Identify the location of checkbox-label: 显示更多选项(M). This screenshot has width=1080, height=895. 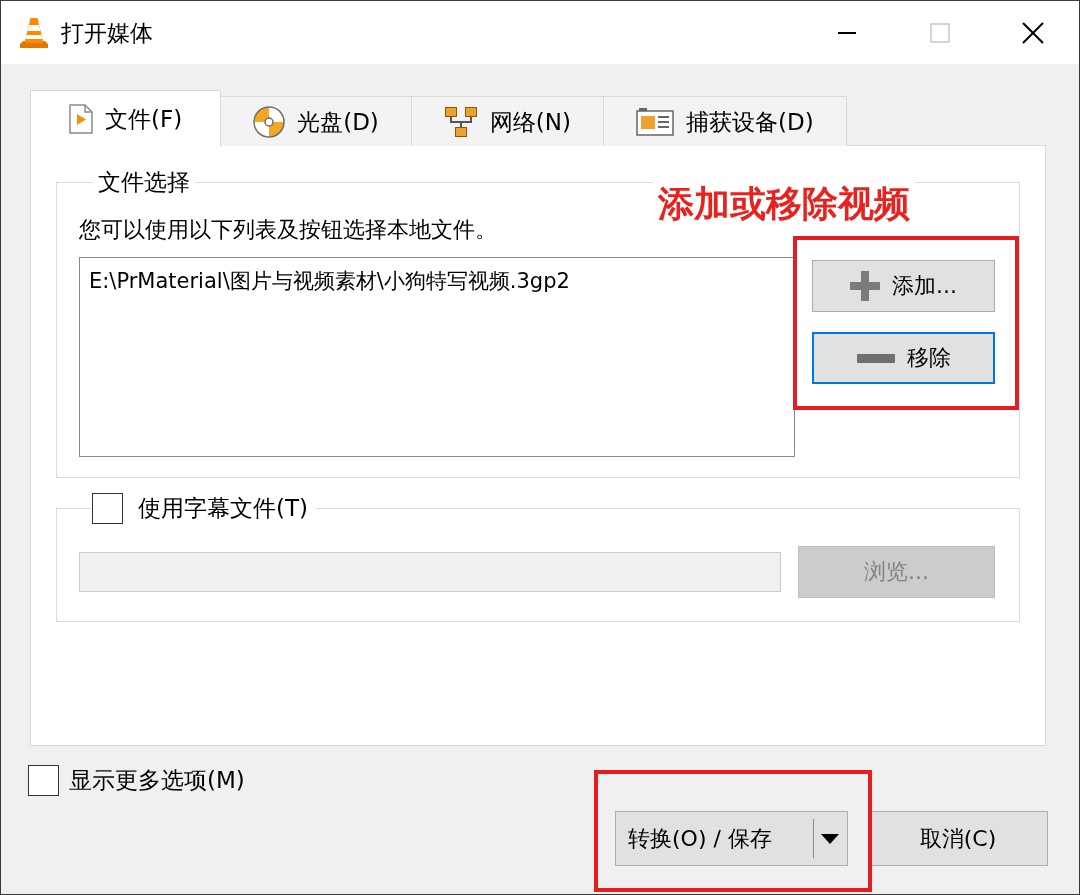
(157, 780).